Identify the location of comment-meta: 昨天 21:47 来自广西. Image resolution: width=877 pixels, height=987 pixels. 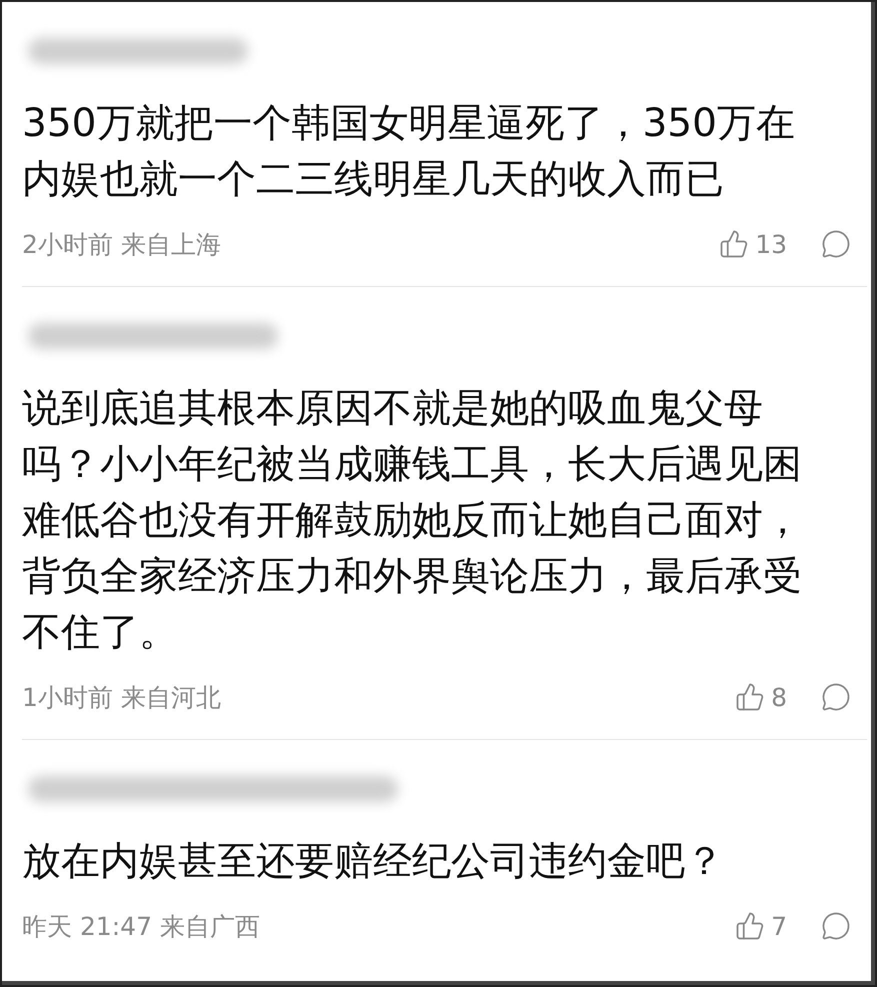
(141, 926).